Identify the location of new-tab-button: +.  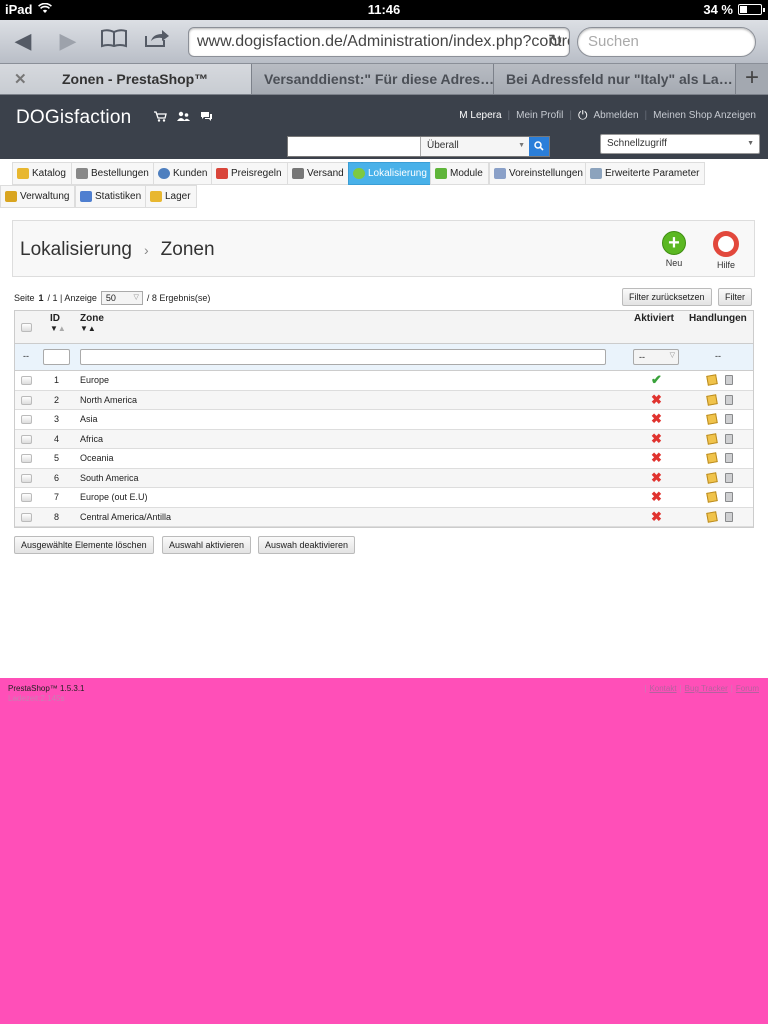
(752, 79).